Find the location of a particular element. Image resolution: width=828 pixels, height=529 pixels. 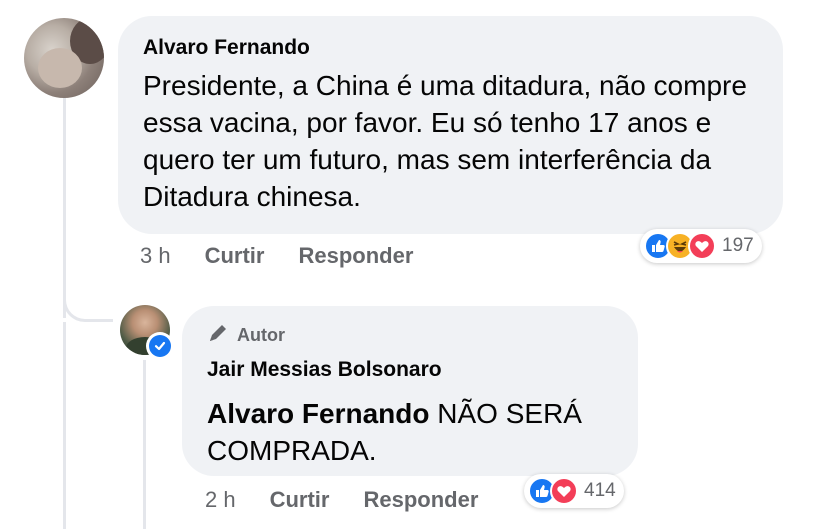

verified-icon is located at coordinates (160, 346).